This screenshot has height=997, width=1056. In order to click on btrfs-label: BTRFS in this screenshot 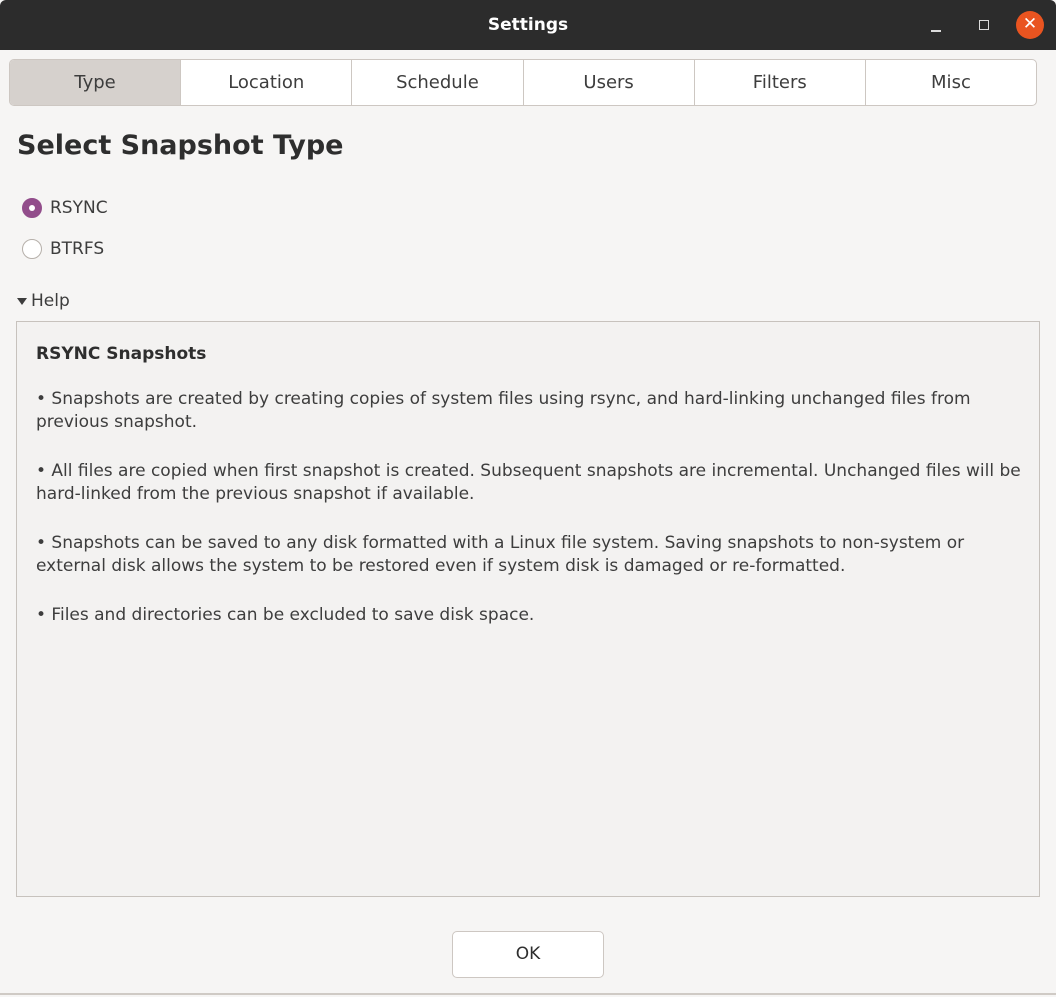, I will do `click(77, 249)`.